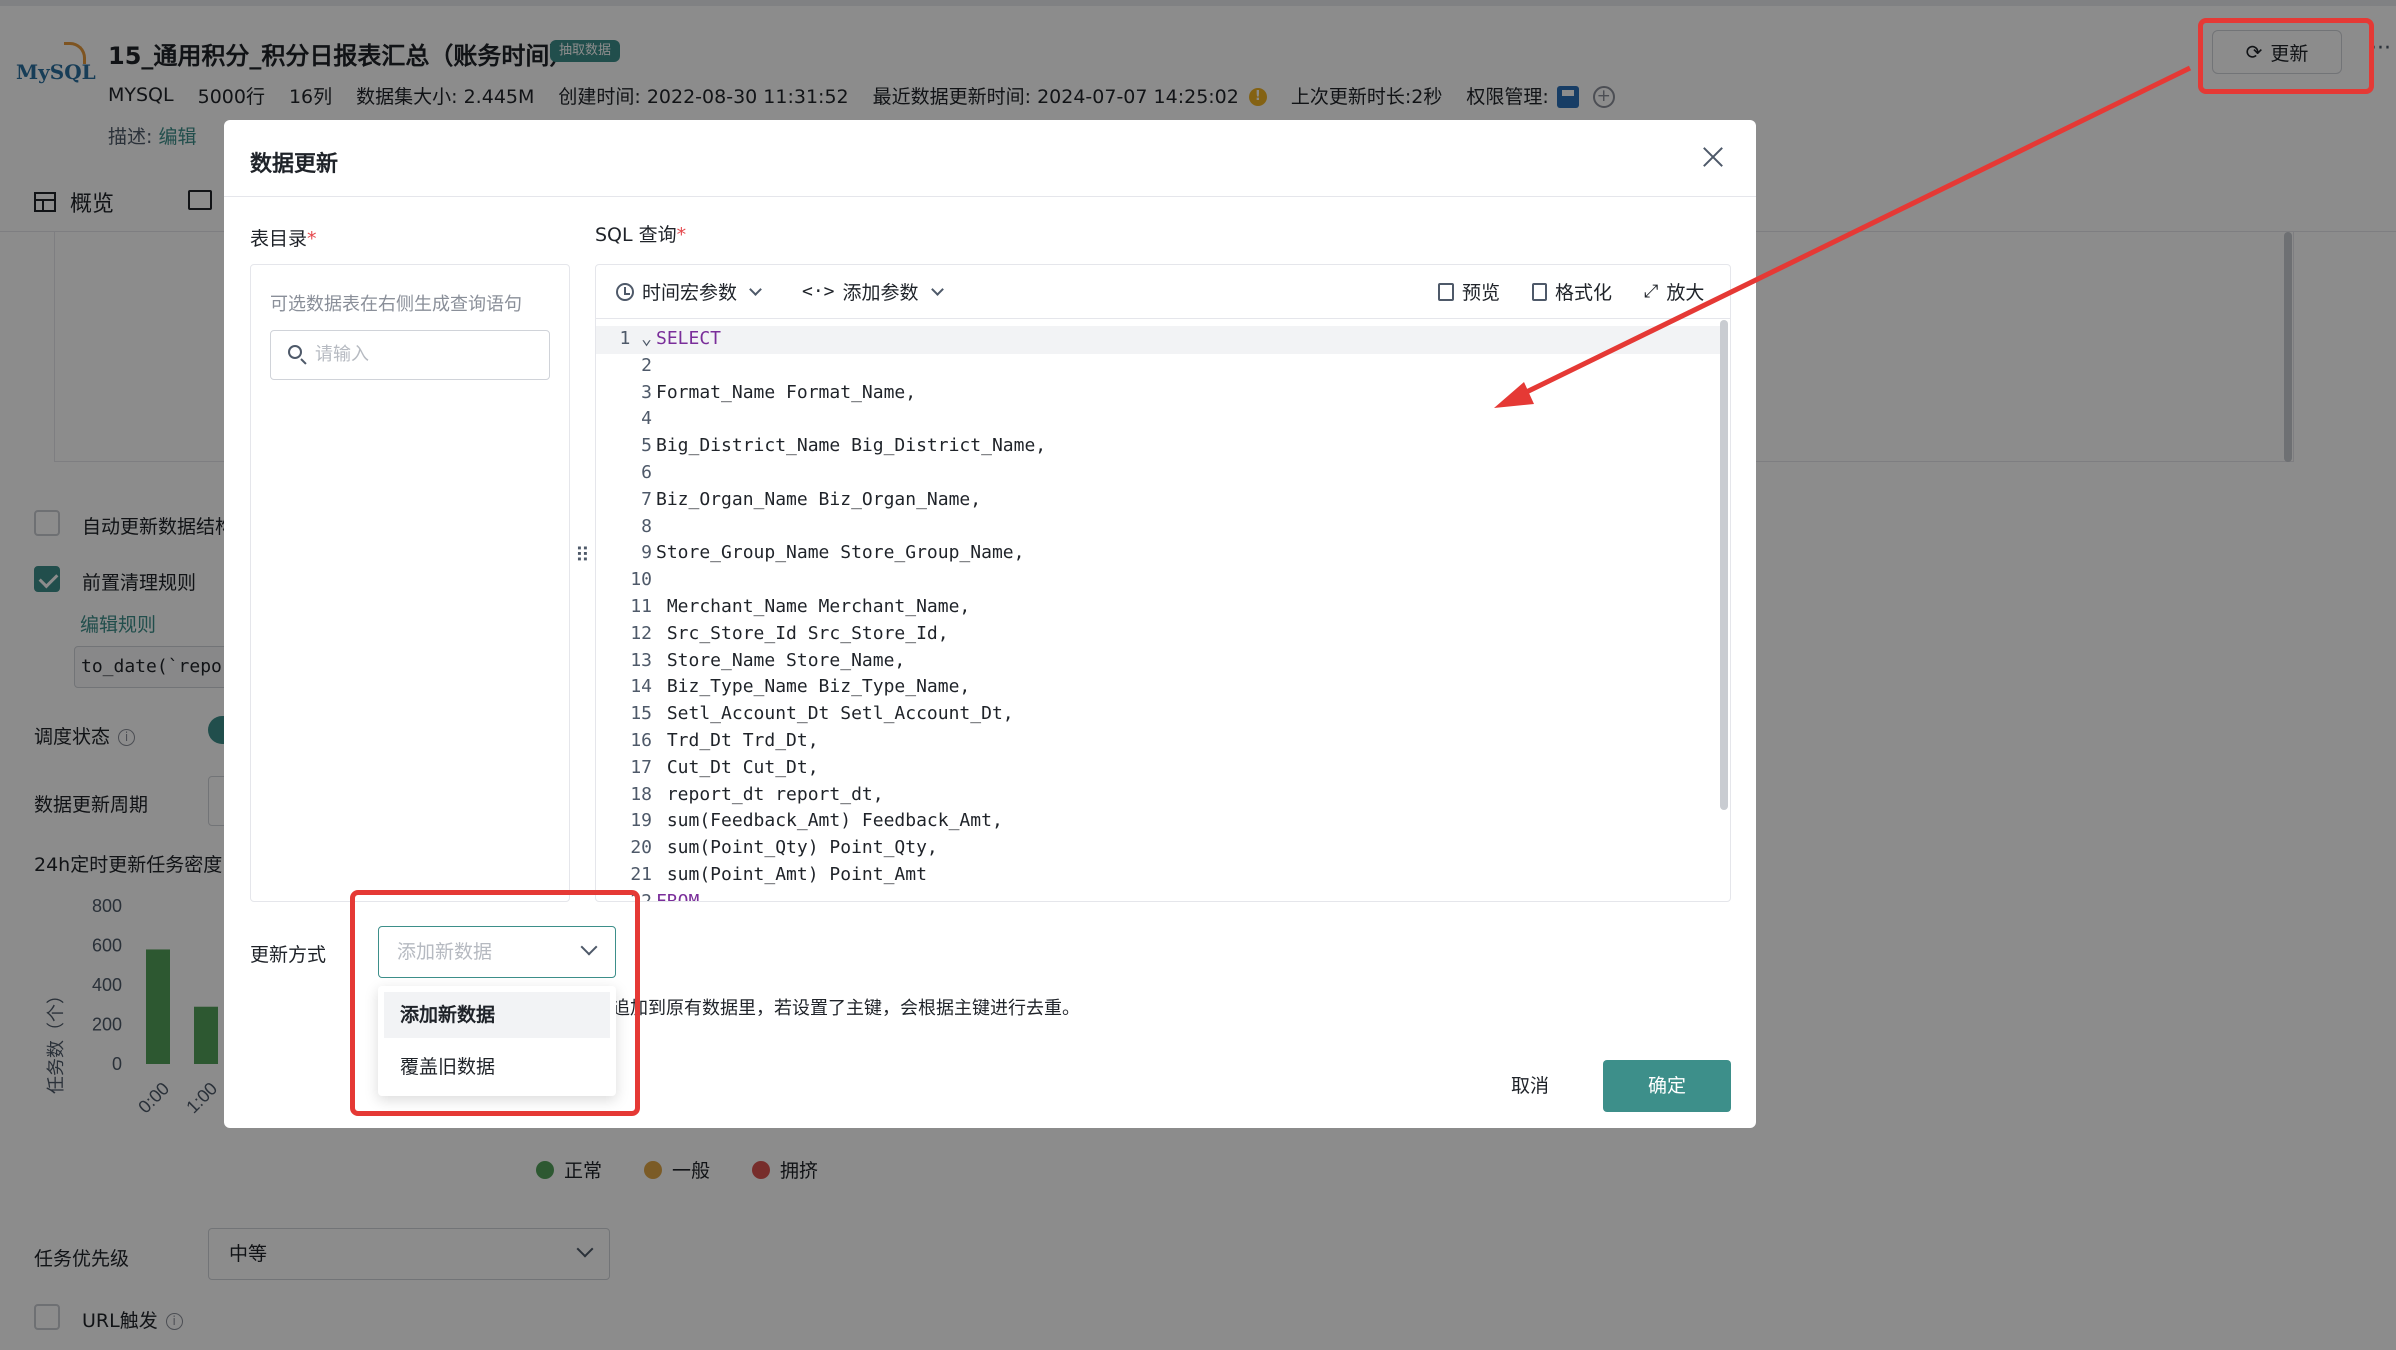 The image size is (2396, 1350). Describe the element at coordinates (737, 767) in the screenshot. I see `code-line: Cut_Dt Cut_Dt,` at that location.